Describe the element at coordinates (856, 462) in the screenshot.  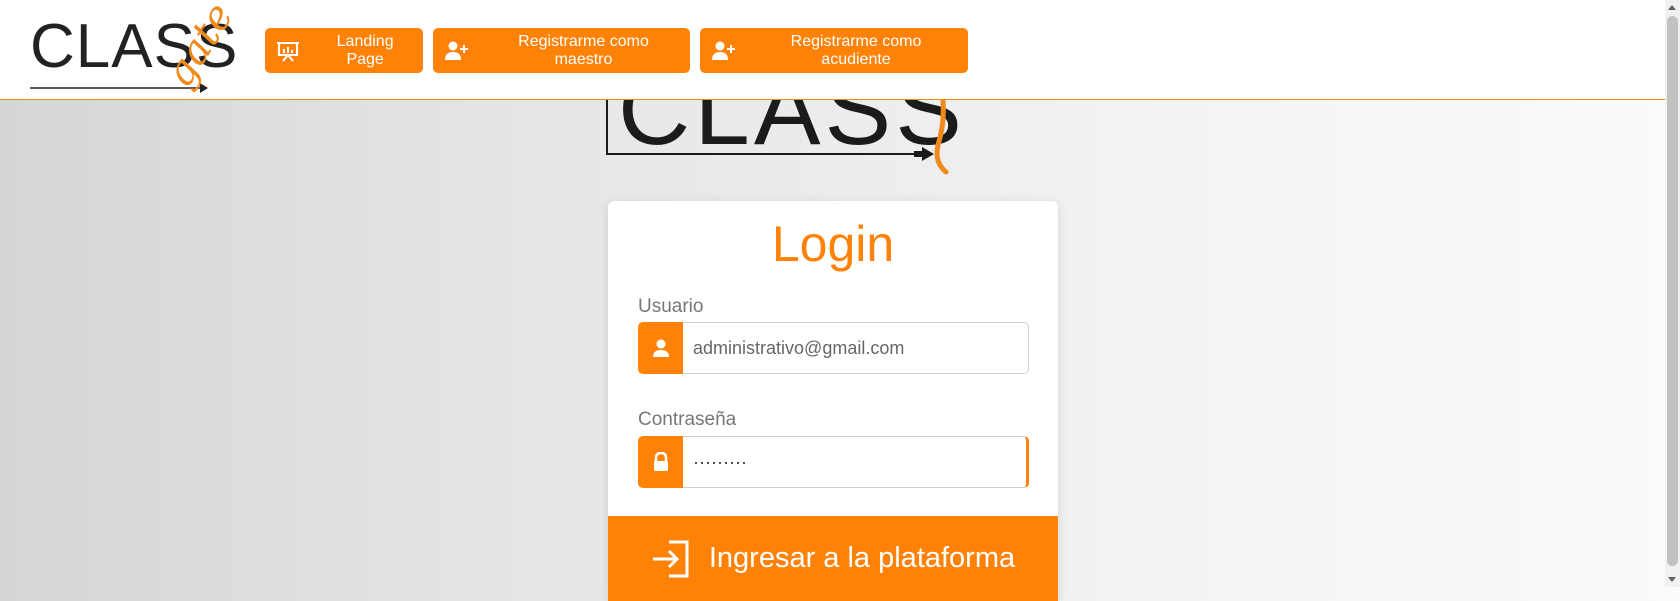
I see `password-input` at that location.